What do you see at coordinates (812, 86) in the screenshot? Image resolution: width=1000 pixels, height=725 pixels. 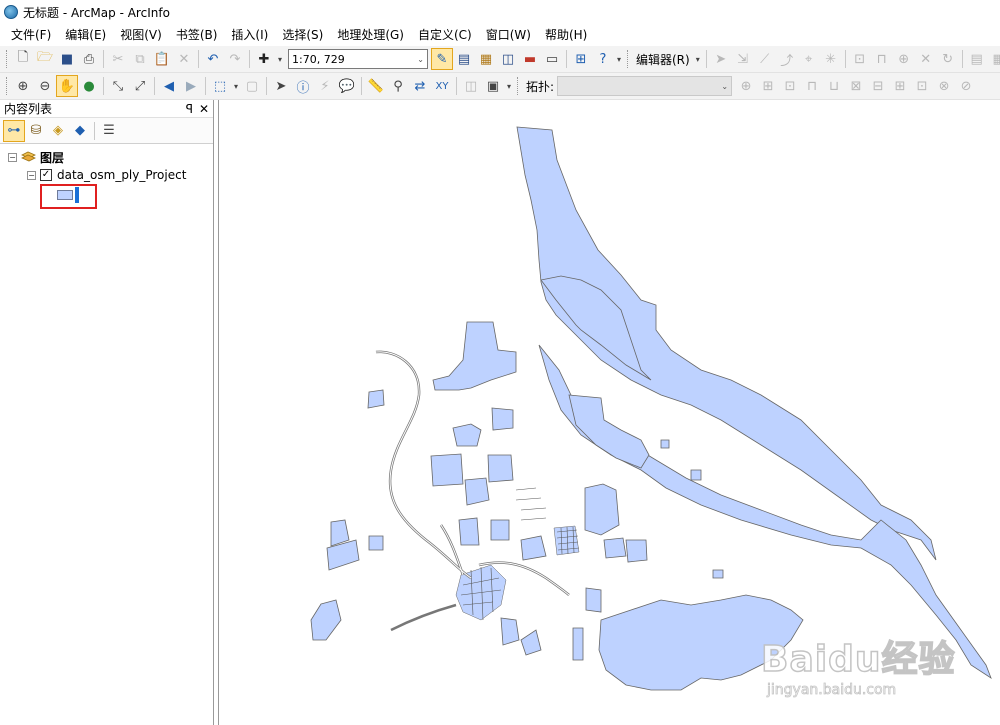 I see `align-edge-icon: ⊓` at bounding box center [812, 86].